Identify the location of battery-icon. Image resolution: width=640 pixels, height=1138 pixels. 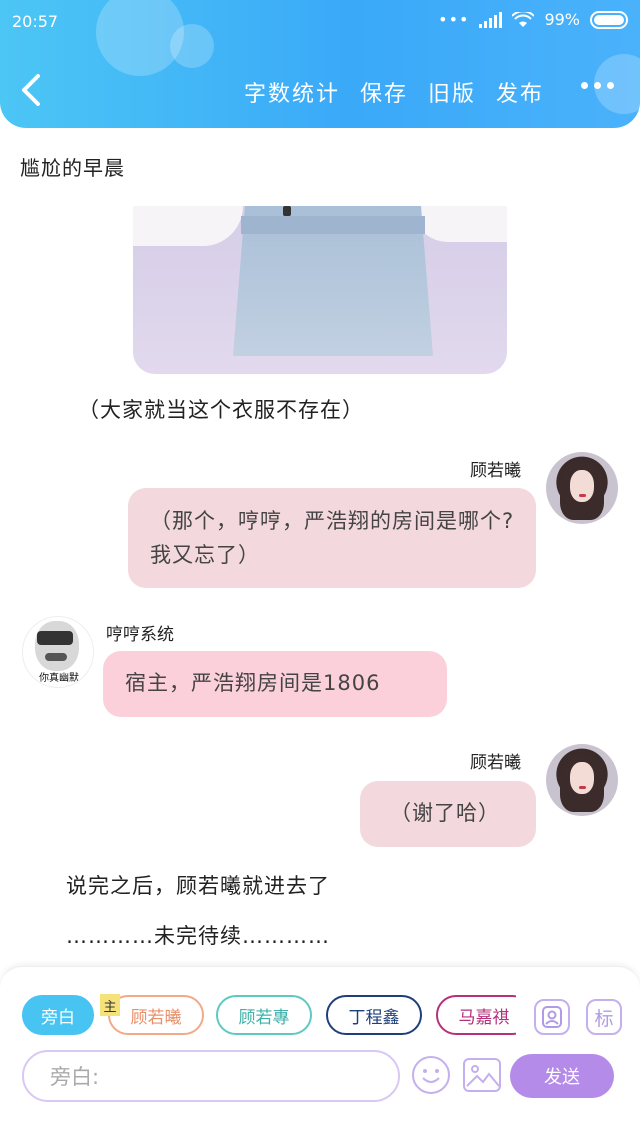
(609, 19).